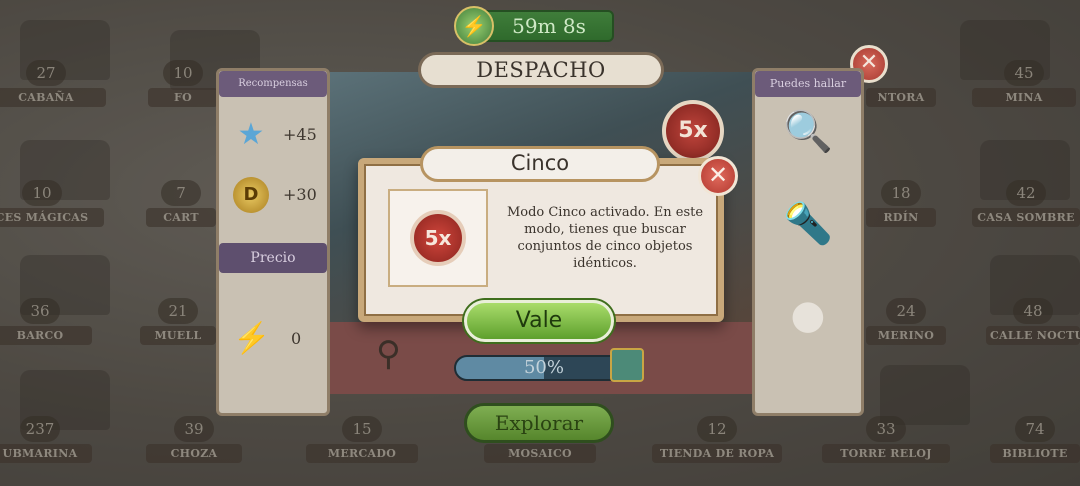 The height and width of the screenshot is (486, 1080). Describe the element at coordinates (543, 367) in the screenshot. I see `progress-label: 50%` at that location.